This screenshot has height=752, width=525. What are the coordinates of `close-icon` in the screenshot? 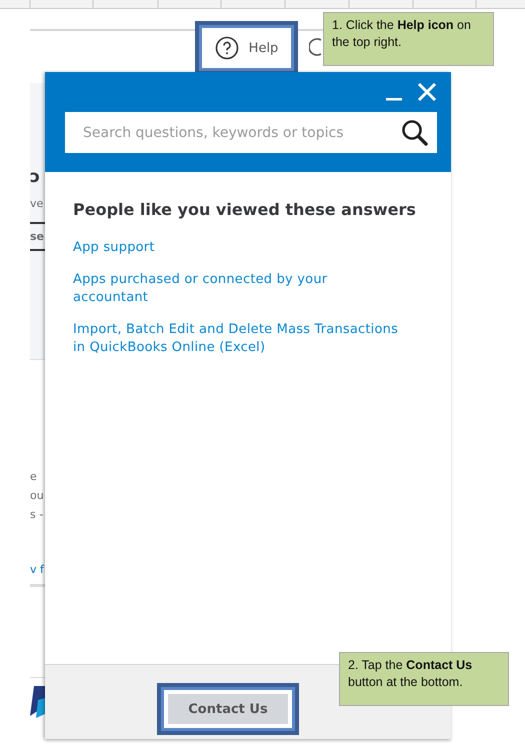 It's located at (427, 92).